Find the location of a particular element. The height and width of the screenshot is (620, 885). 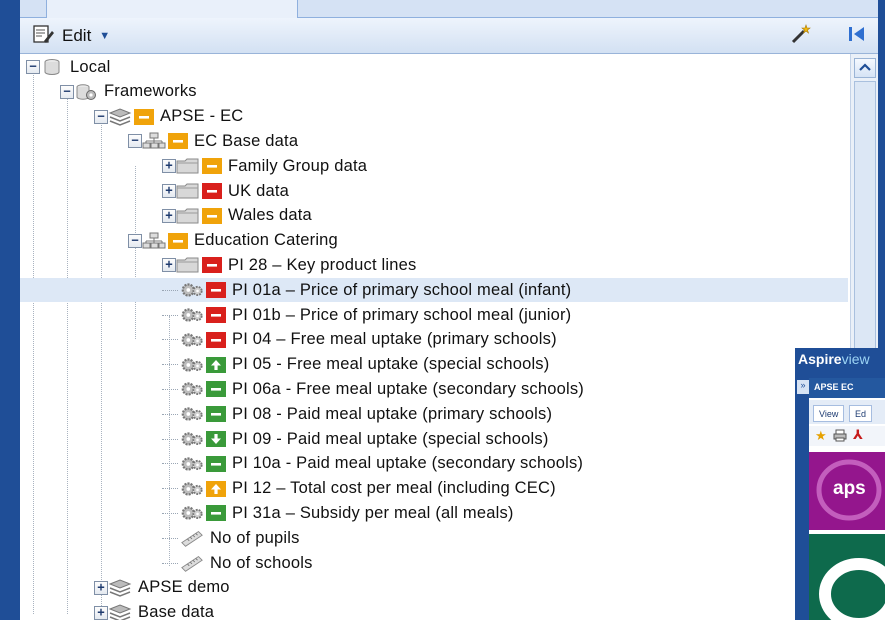

tree-row: + UK data is located at coordinates (434, 191).